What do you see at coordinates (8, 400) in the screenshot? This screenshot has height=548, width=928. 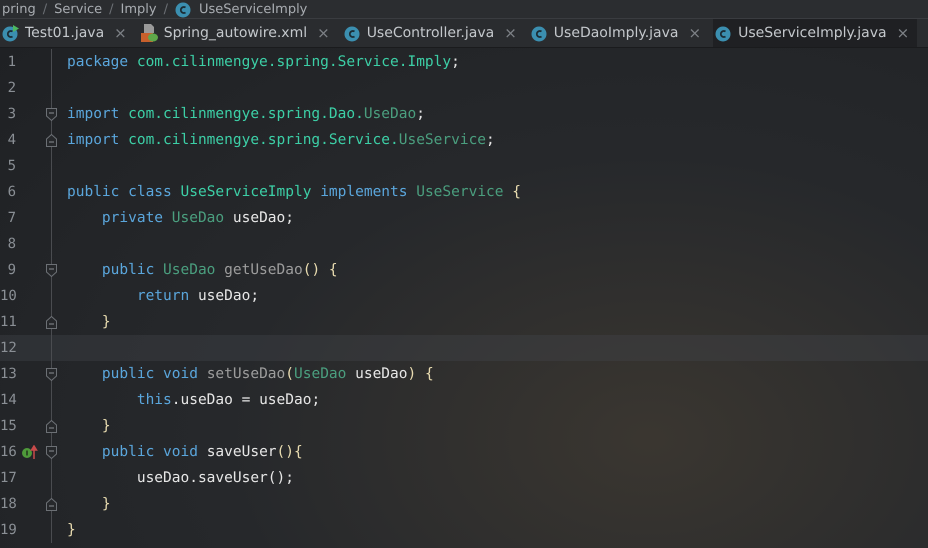 I see `line-number: 14` at bounding box center [8, 400].